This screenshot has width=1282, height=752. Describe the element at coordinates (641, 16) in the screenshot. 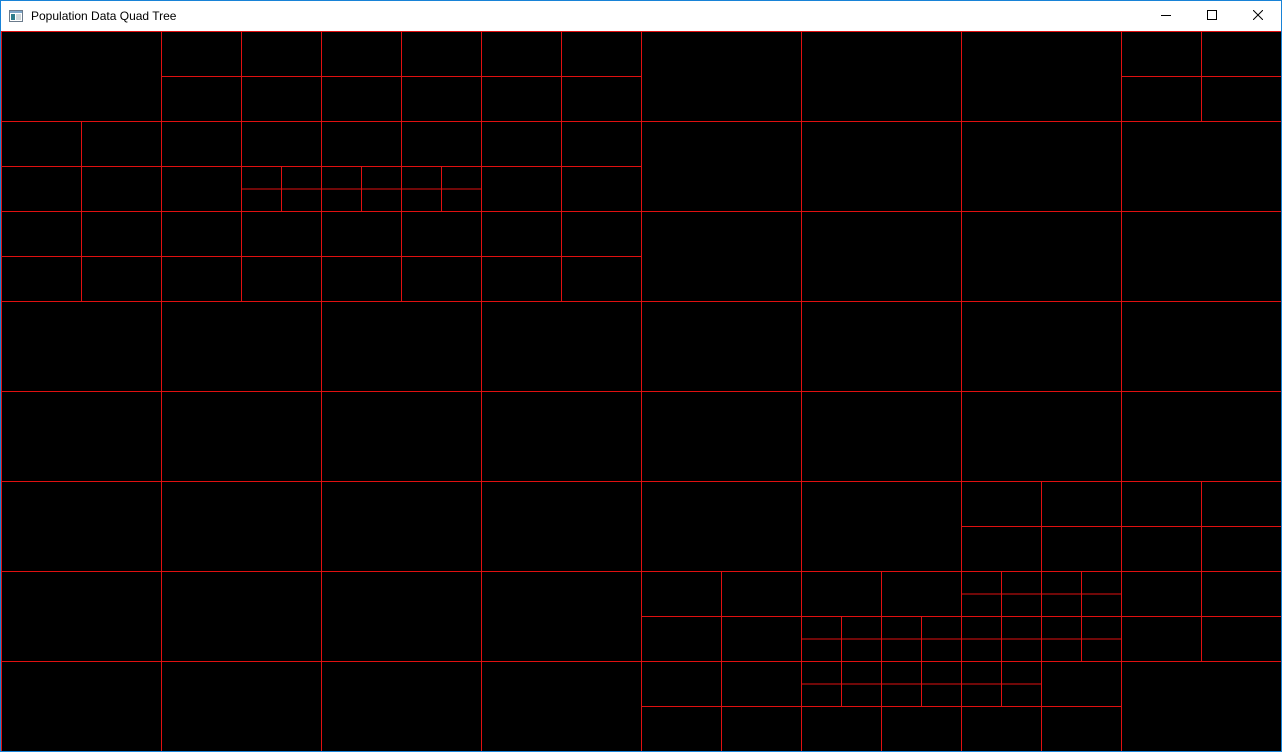

I see `title-bar: Population Data Quad Tree` at that location.